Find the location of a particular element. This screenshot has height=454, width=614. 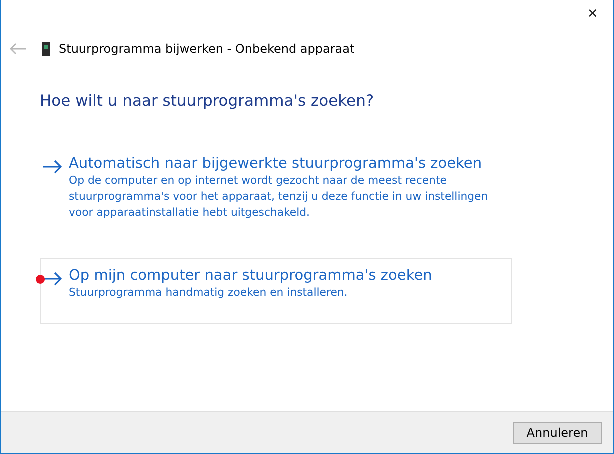

option-title: Automatisch naar bijgewerkte stuurprogramma's zoeken is located at coordinates (276, 164).